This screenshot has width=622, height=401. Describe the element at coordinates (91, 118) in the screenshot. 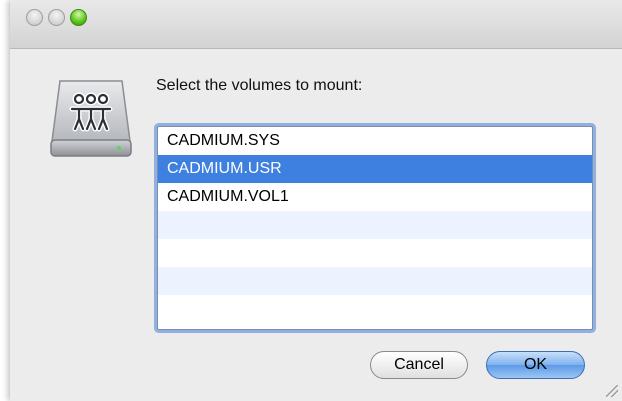

I see `network-volume-icon` at that location.